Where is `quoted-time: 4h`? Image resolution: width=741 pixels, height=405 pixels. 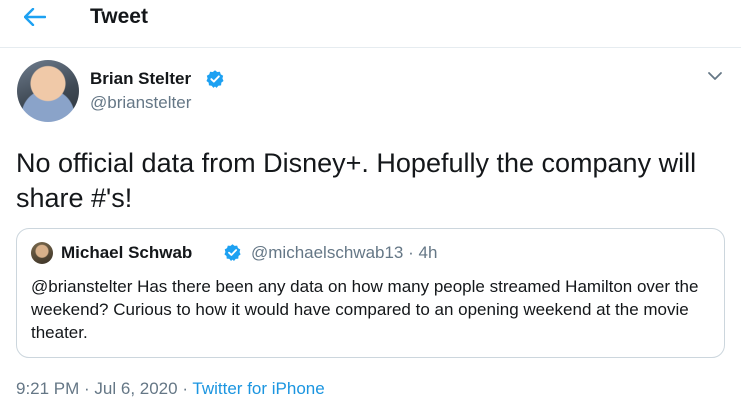
quoted-time: 4h is located at coordinates (428, 252).